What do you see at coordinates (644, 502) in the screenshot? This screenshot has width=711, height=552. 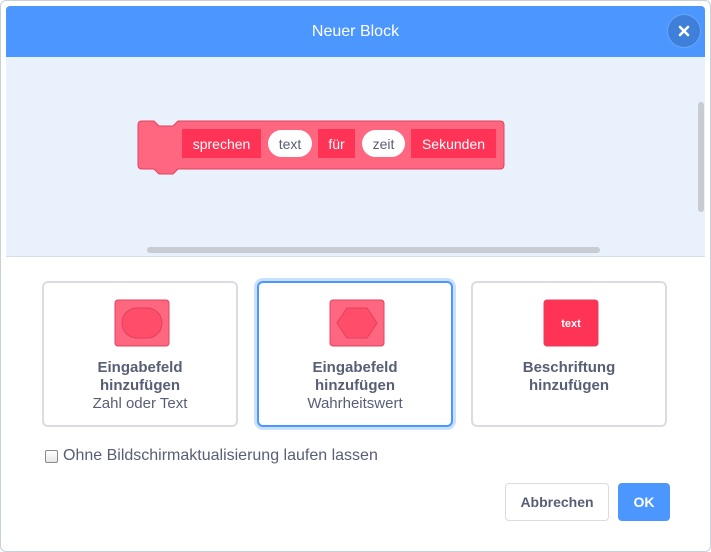 I see `ok-button: OK` at bounding box center [644, 502].